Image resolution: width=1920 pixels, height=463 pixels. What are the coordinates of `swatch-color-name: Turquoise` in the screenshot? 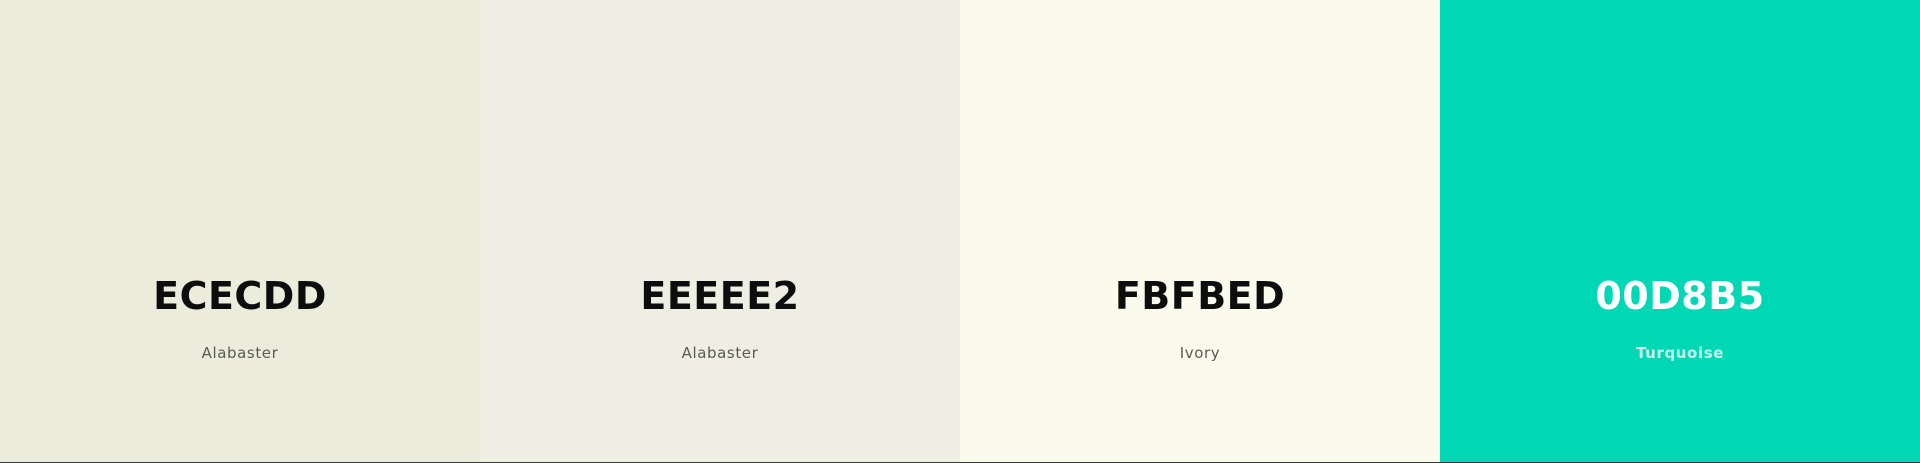 It's located at (1680, 353).